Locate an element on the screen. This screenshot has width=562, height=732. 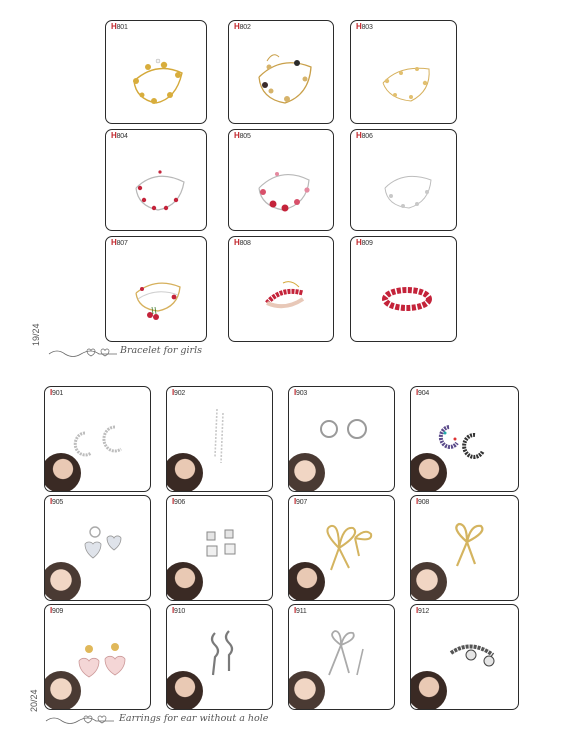
section-title: Bracelet for girls is located at coordinates (161, 350).